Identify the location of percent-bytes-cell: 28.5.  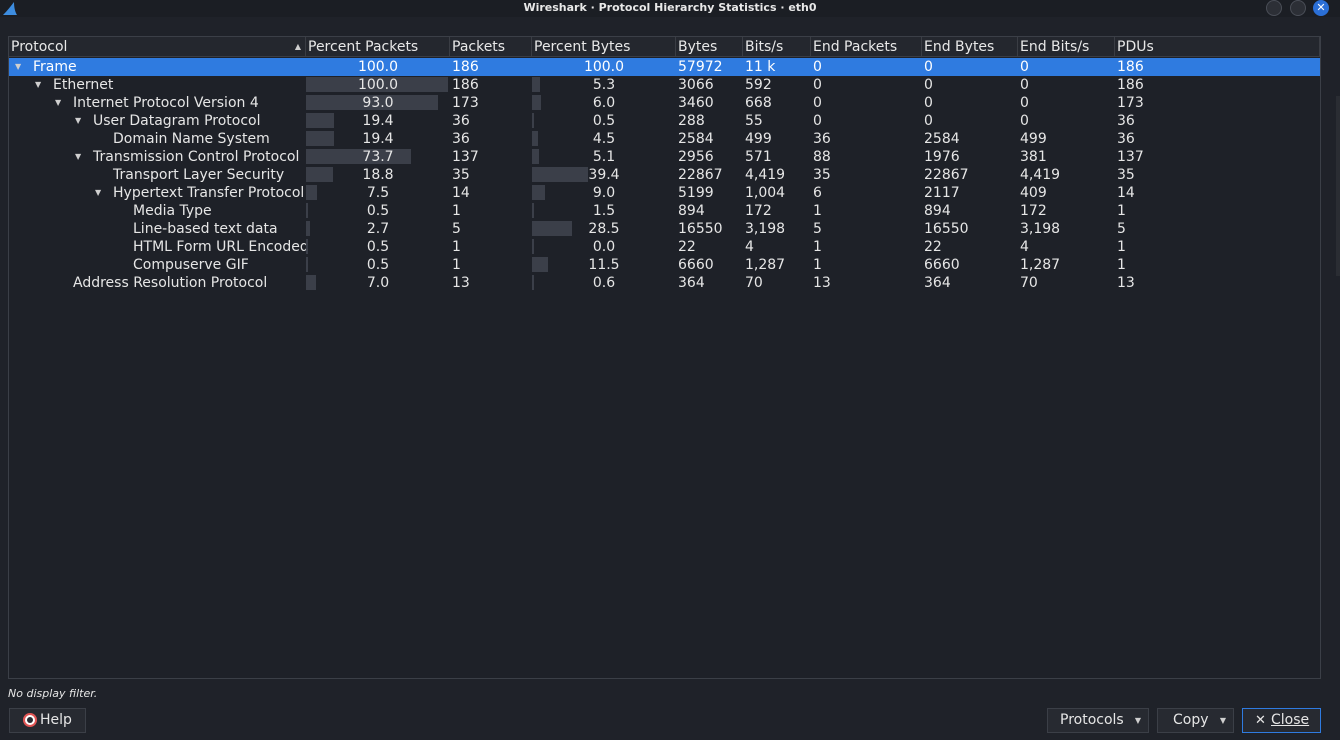
(604, 229).